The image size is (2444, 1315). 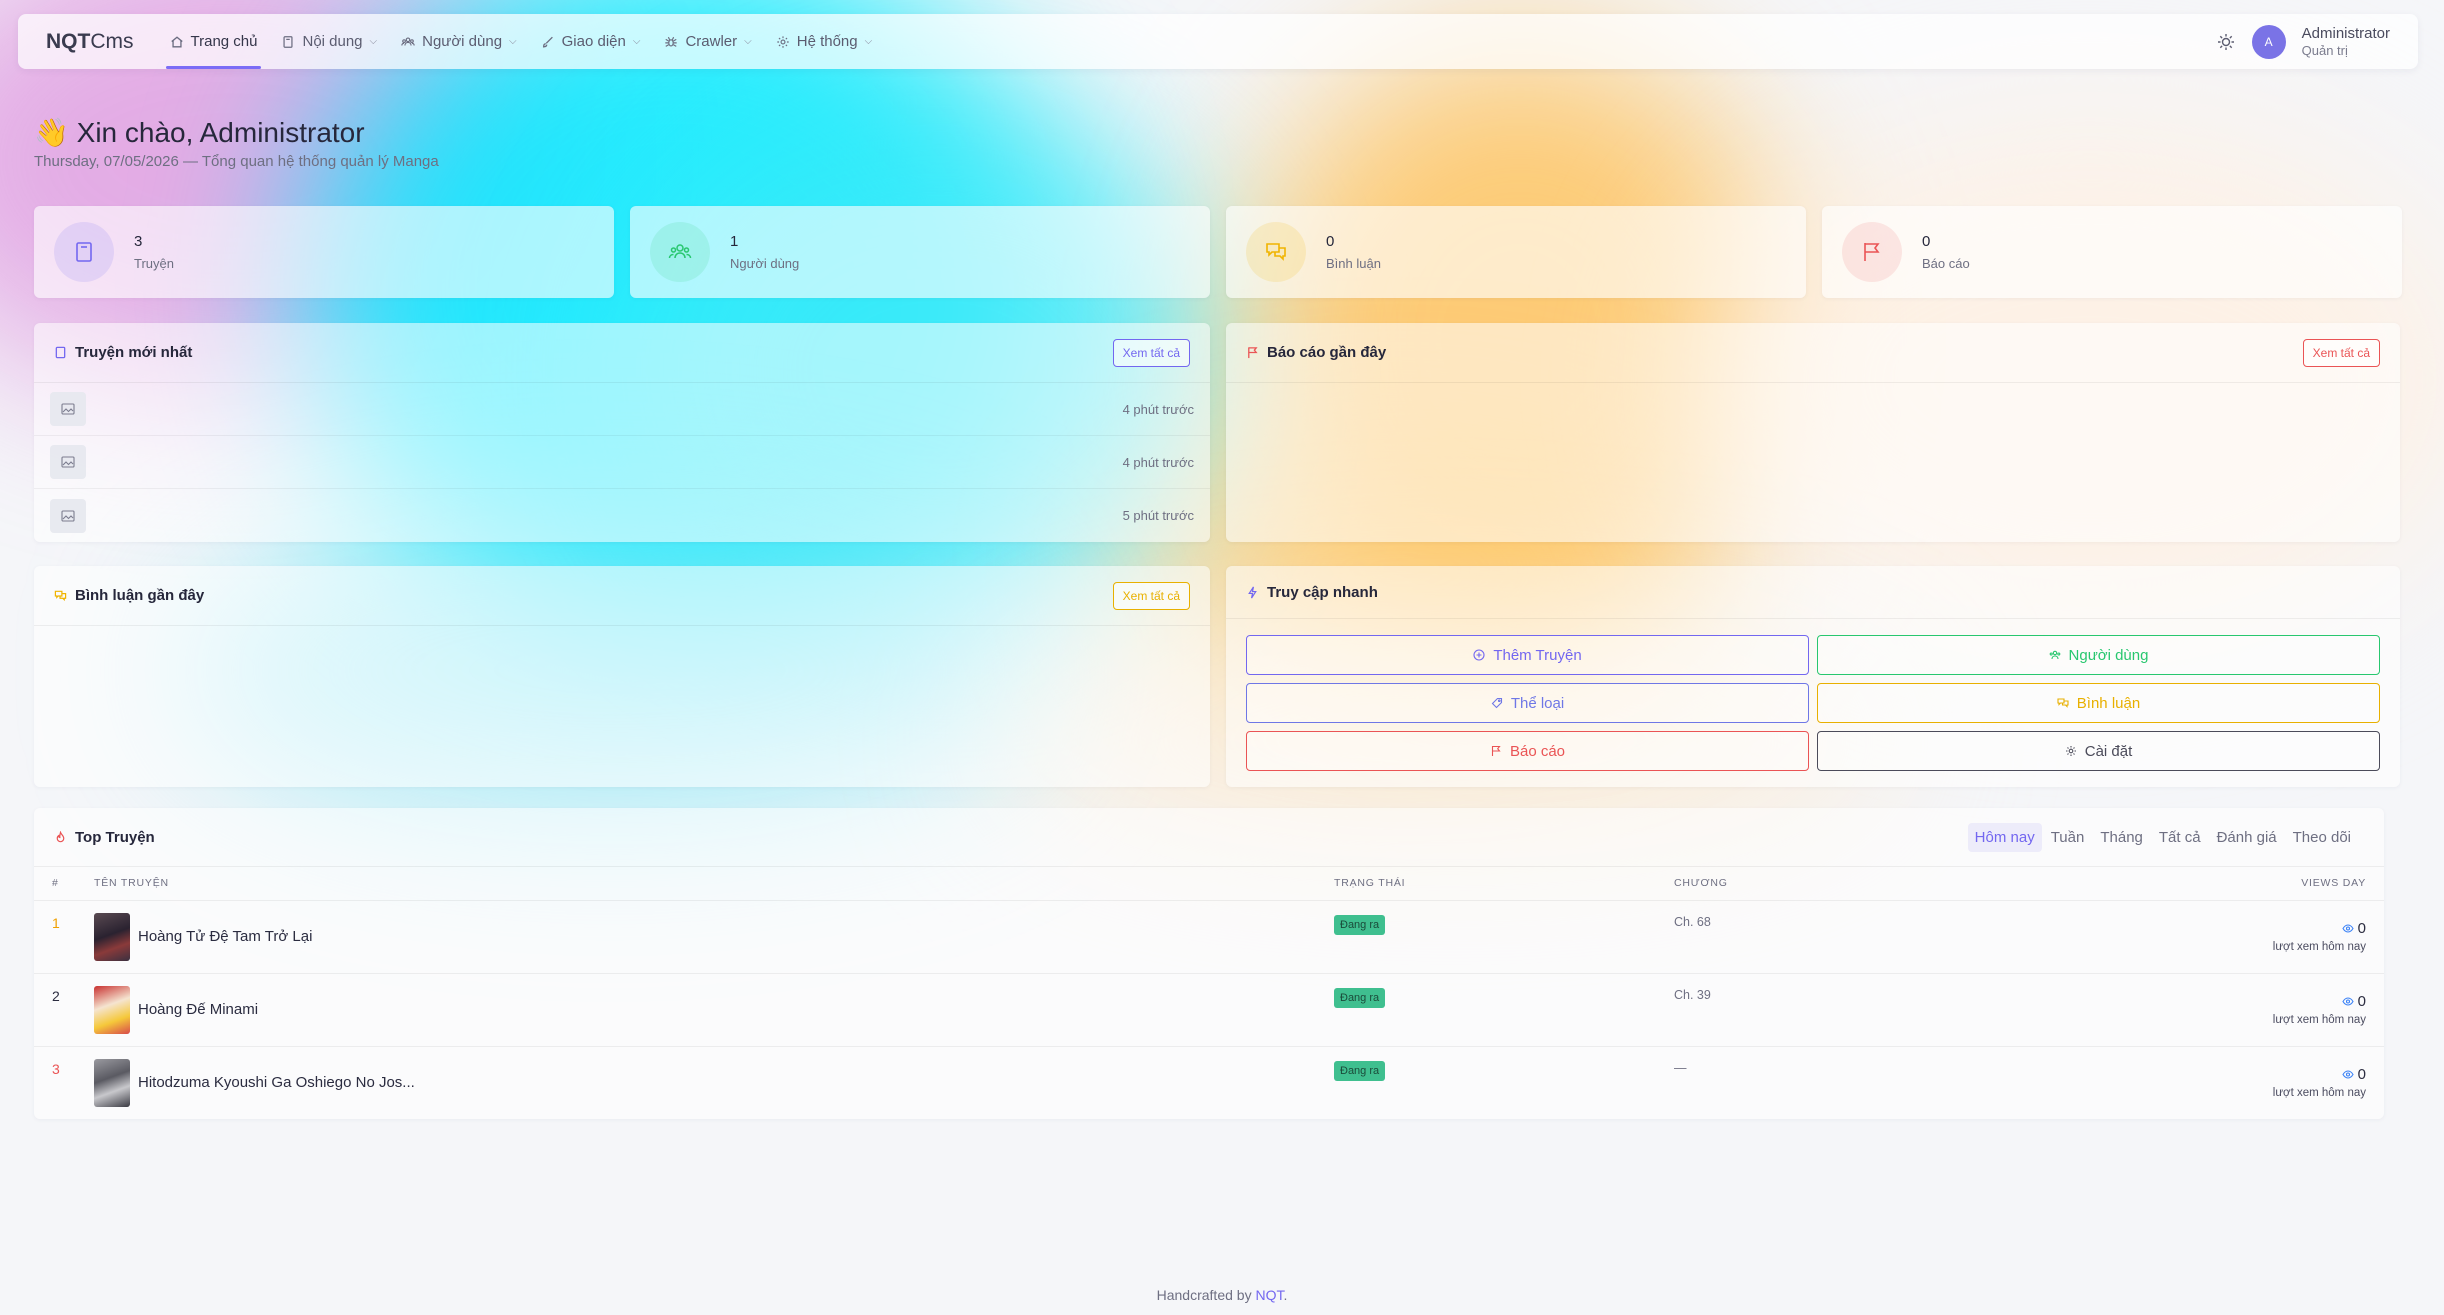 I want to click on story-title: Hoàng Đế Minami, so click(x=198, y=1009).